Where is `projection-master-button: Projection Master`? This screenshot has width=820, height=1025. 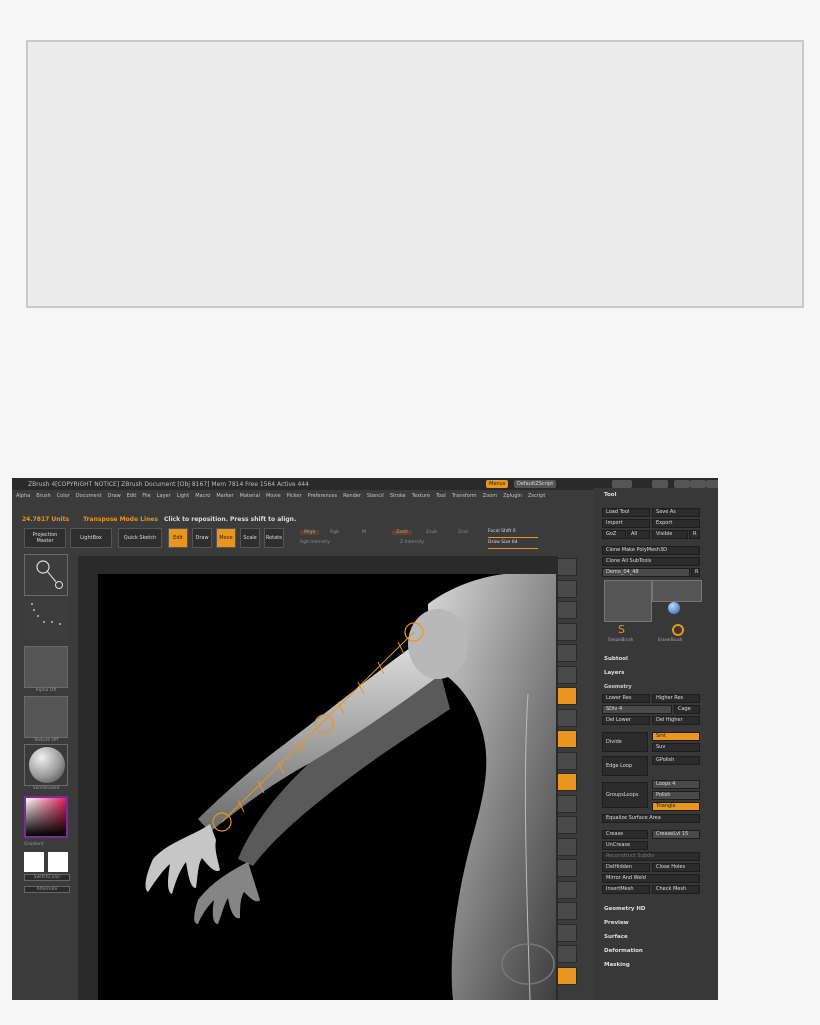
projection-master-button: Projection Master is located at coordinates (45, 538).